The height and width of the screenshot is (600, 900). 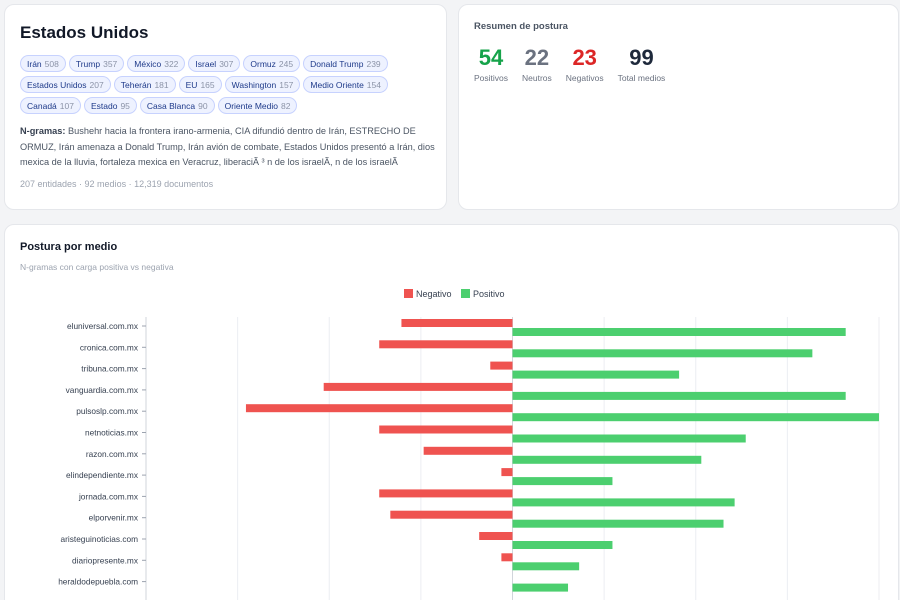 I want to click on entity-tag-count: 508, so click(x=51, y=63).